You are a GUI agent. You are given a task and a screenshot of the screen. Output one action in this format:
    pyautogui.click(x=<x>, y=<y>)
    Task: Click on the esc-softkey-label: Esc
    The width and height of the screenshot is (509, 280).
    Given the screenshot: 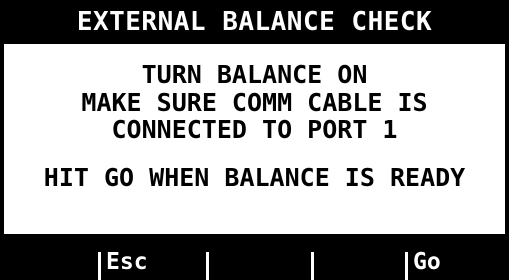 What is the action you would take?
    pyautogui.click(x=127, y=262)
    